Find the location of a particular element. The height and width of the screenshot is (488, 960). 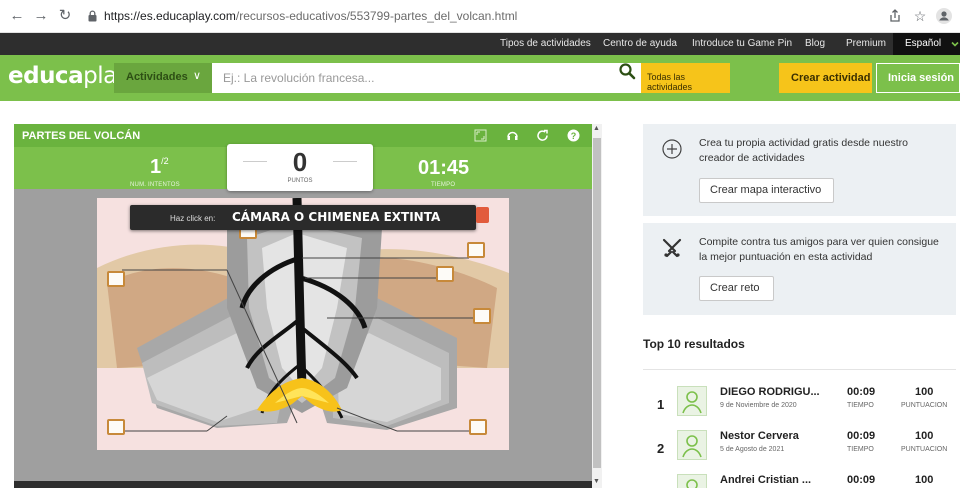

points-box: 0 PUNTOS is located at coordinates (300, 167).